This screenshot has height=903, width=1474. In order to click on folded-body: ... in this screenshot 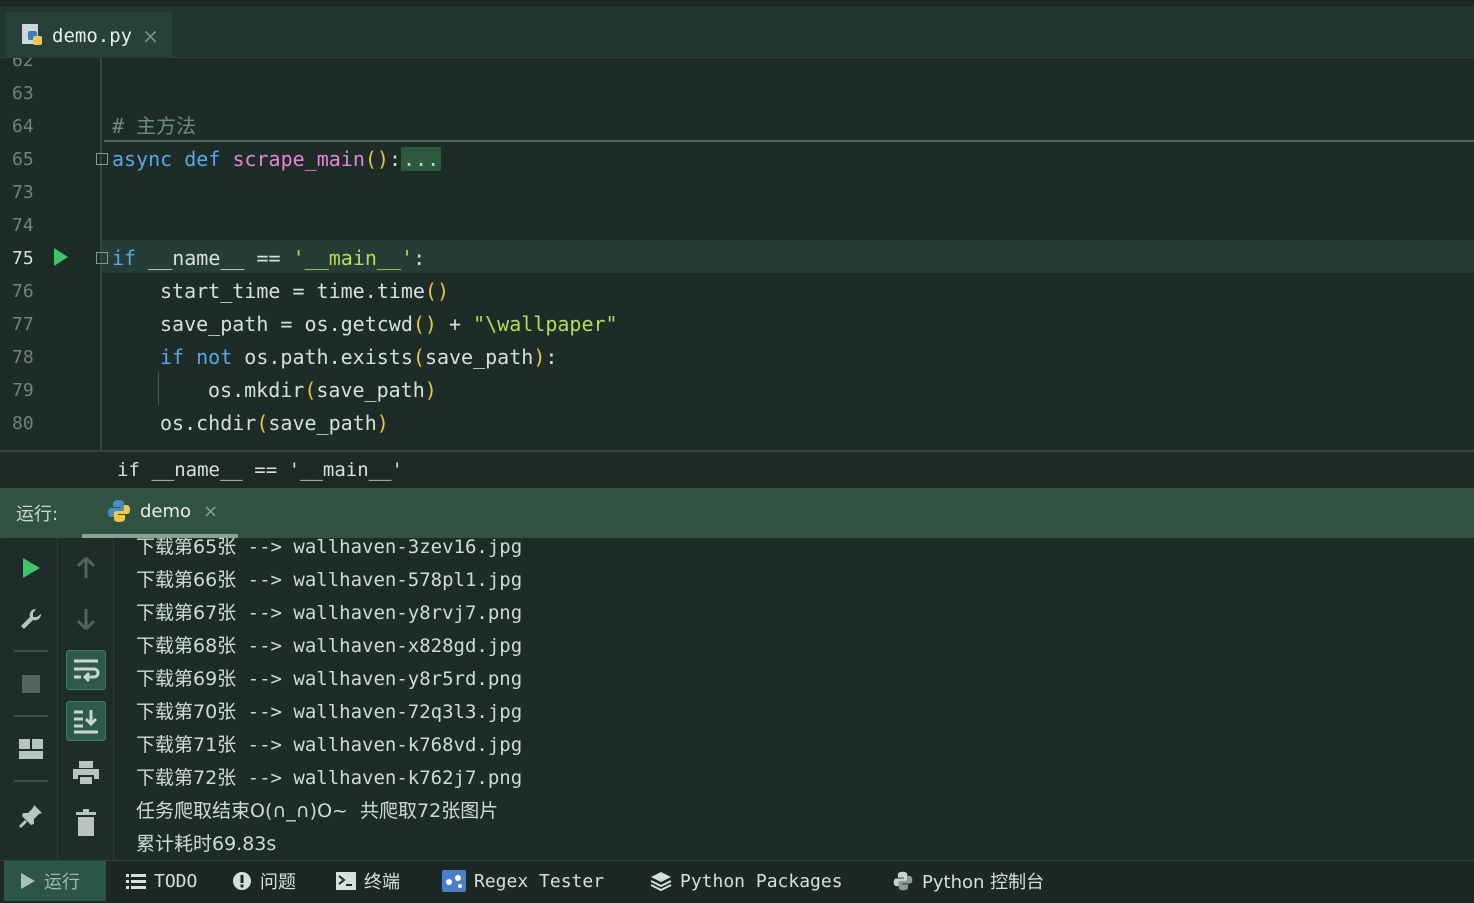, I will do `click(421, 159)`.